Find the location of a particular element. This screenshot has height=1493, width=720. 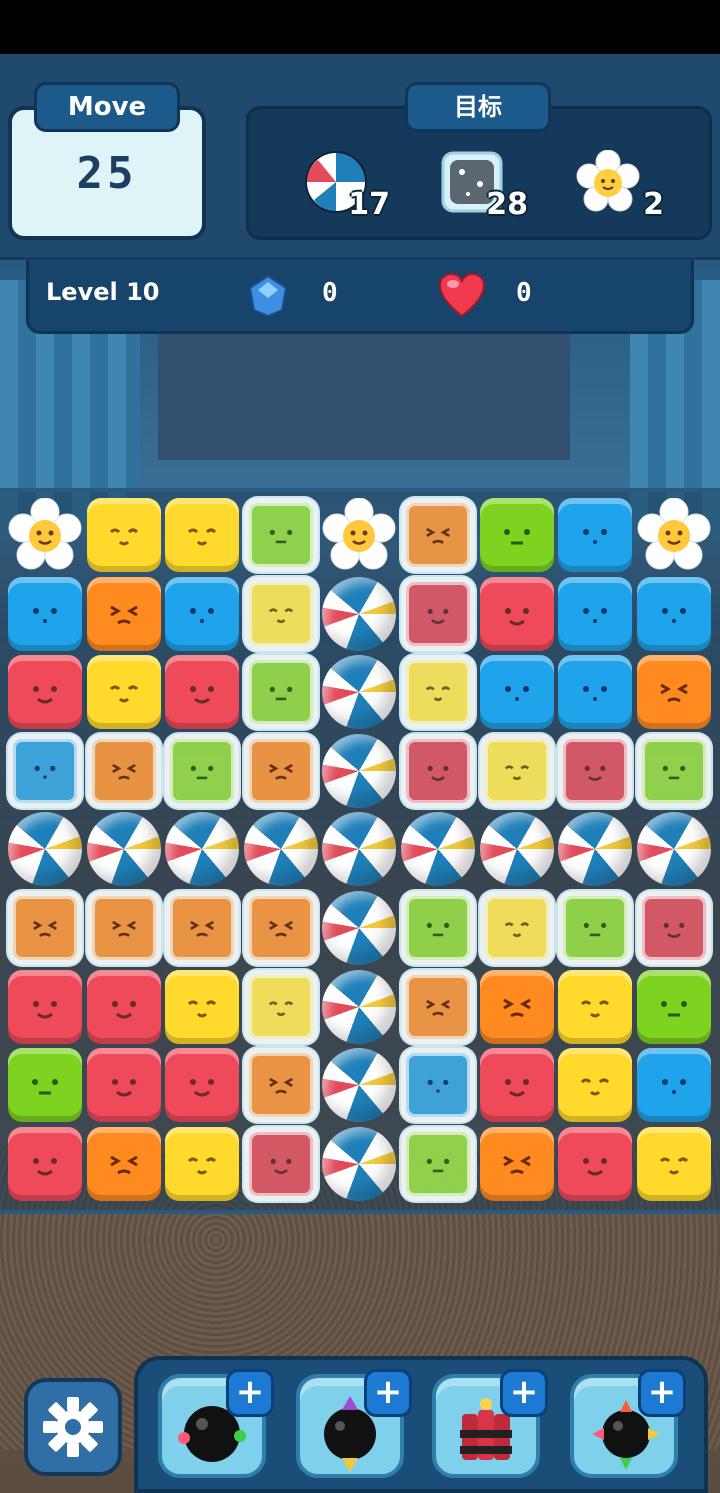

goal-label: 目标 is located at coordinates (478, 107).